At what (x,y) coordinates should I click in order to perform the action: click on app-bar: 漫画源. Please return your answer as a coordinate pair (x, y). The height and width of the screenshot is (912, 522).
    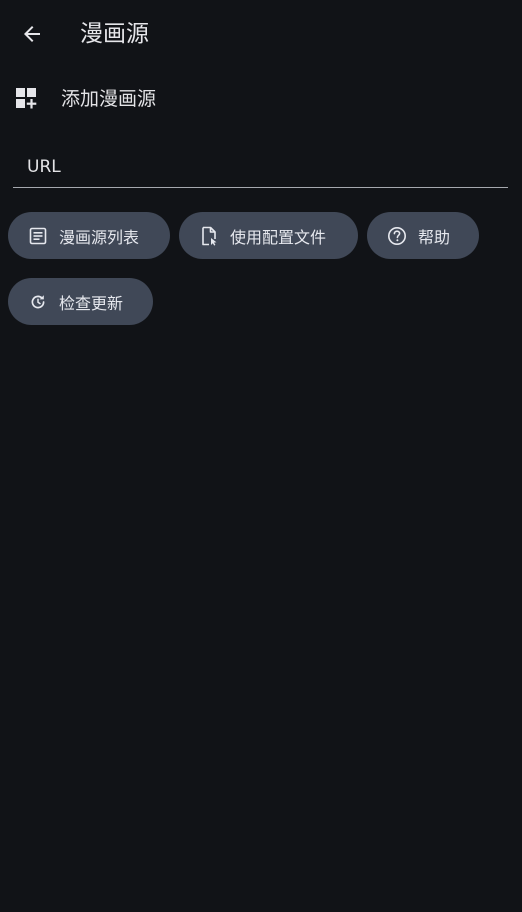
    Looking at the image, I should click on (261, 35).